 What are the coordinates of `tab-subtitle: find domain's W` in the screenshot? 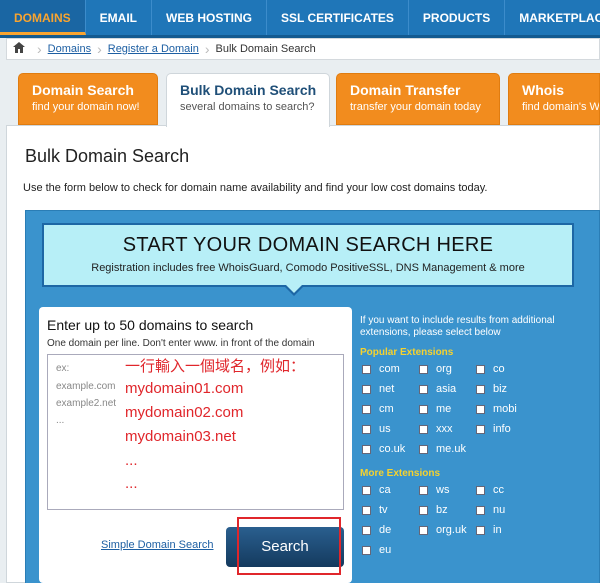 It's located at (561, 107).